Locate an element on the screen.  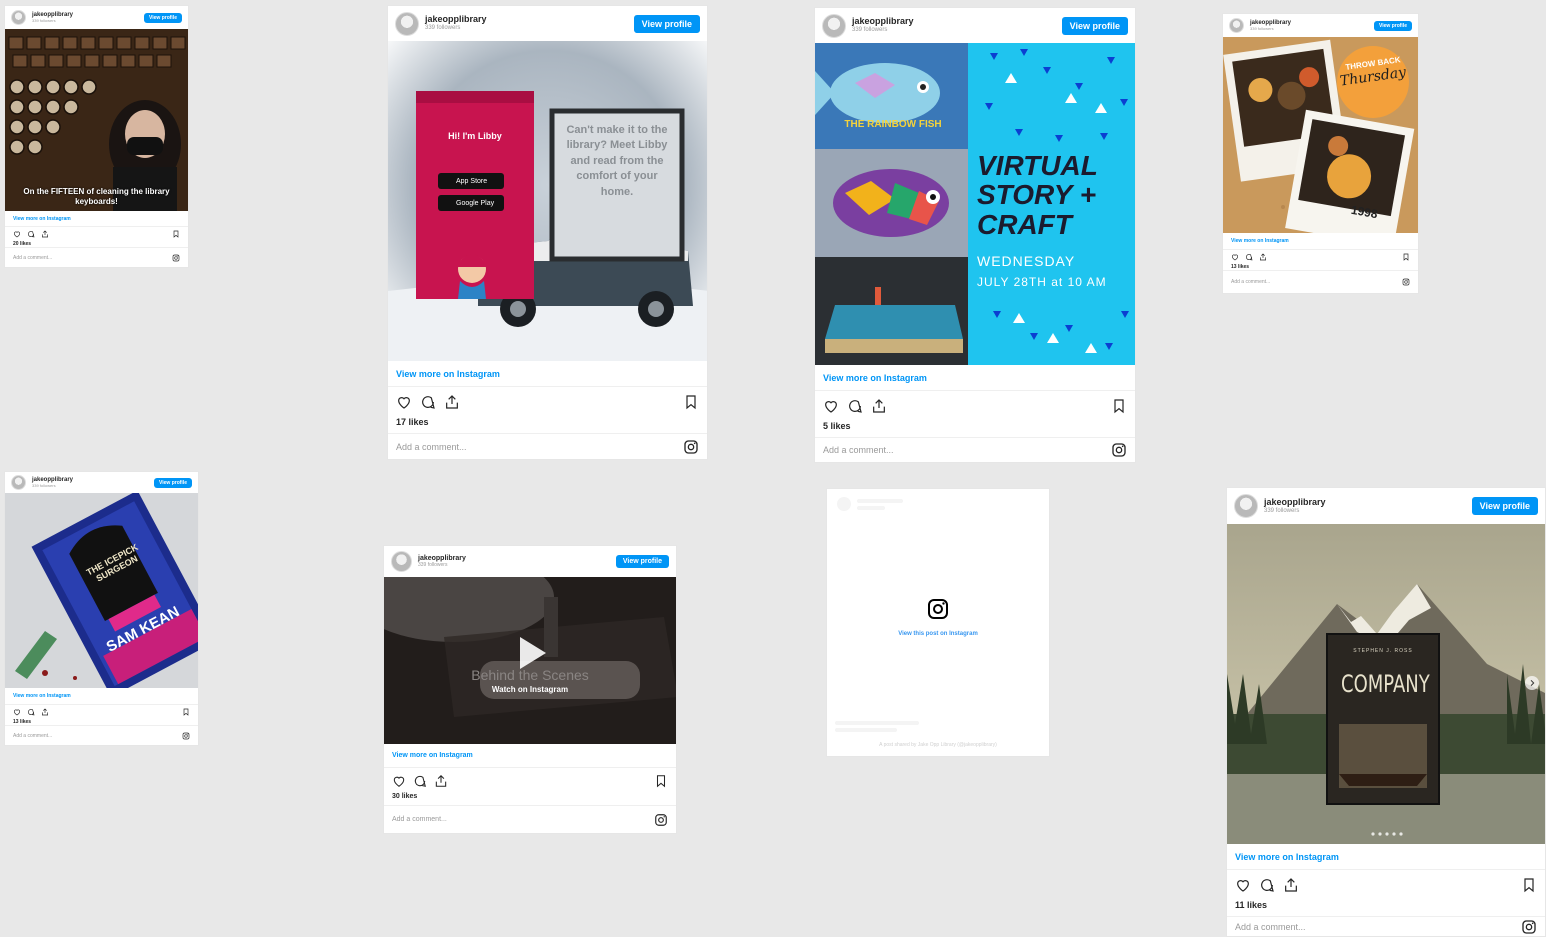
view-this-post-link: View this post on Instagram is located at coordinates (938, 634).